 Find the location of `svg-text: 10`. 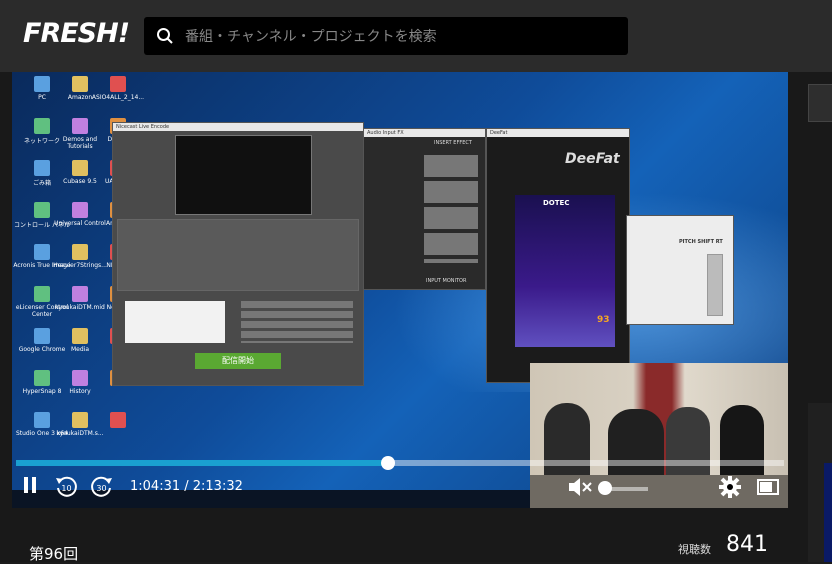

svg-text: 10 is located at coordinates (66, 488).